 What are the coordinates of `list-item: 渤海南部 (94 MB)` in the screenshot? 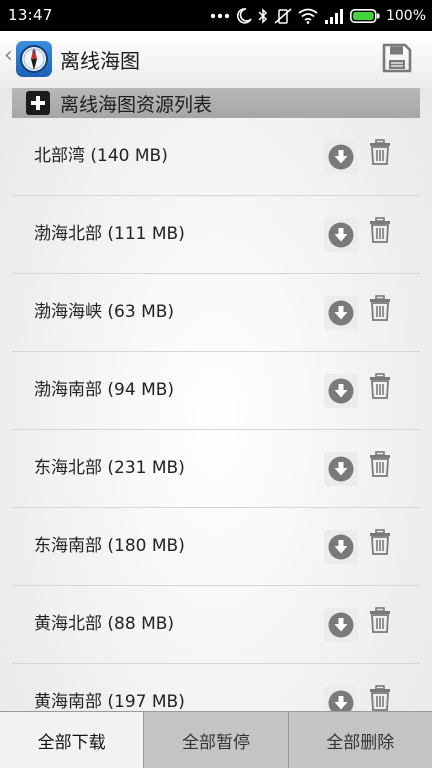 It's located at (216, 391).